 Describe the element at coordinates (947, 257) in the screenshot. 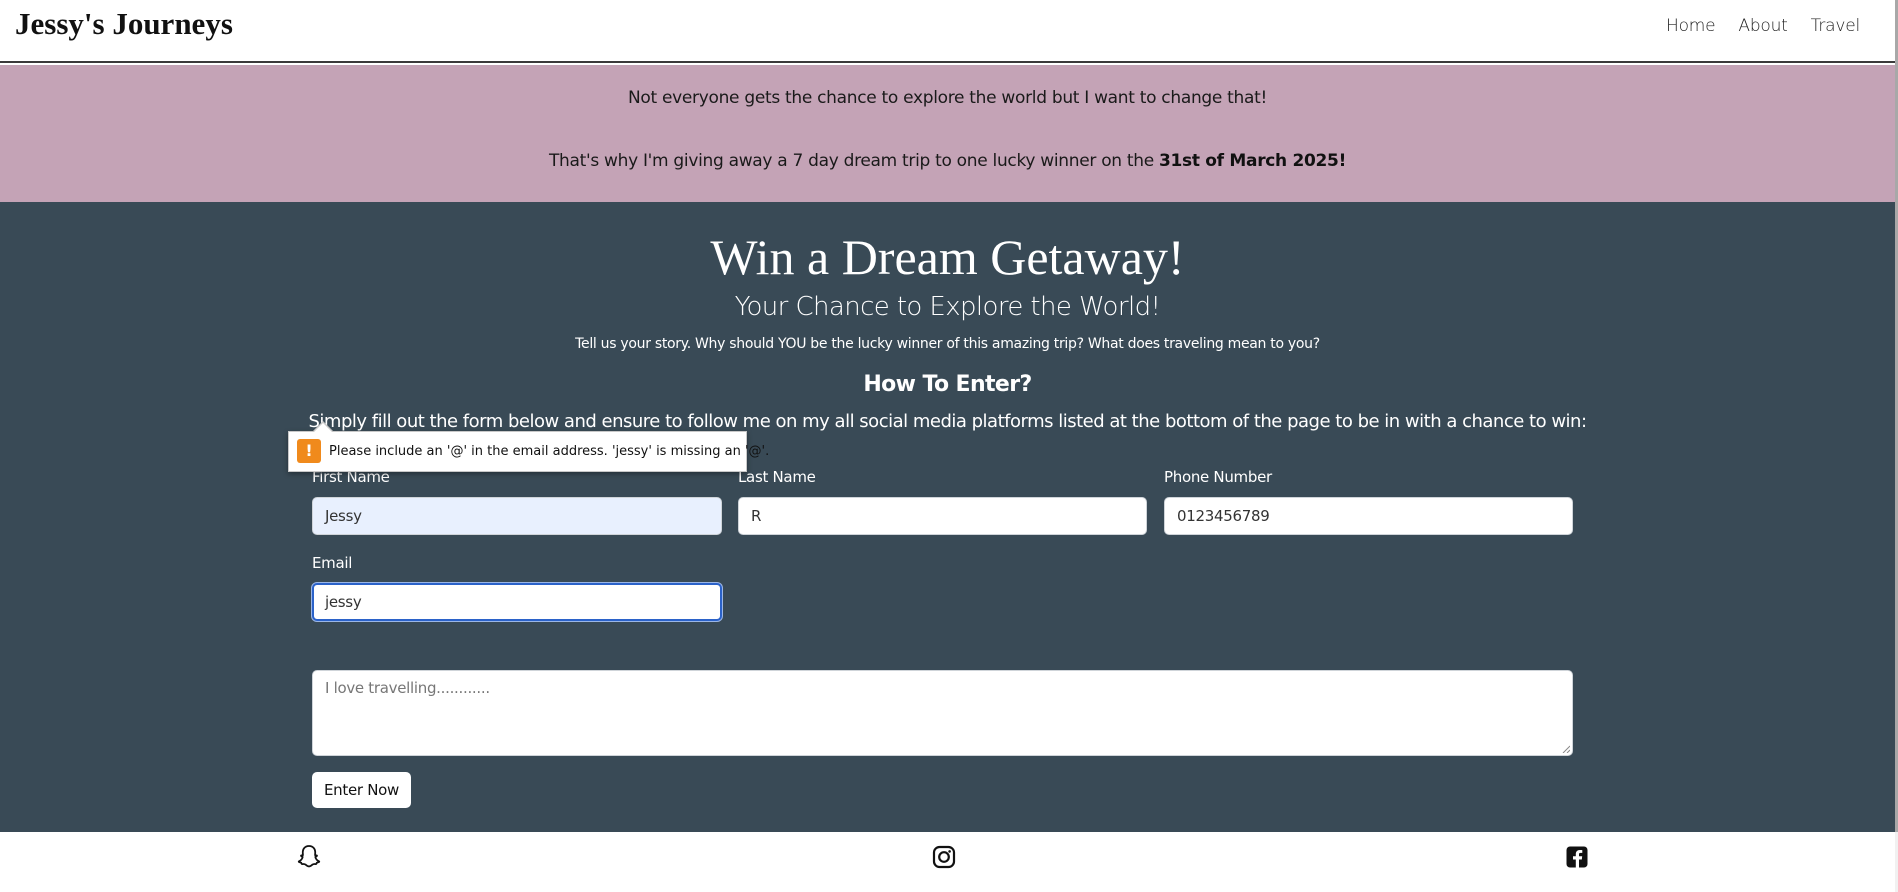

I see `page-title: Win a Dream Getaway!` at that location.